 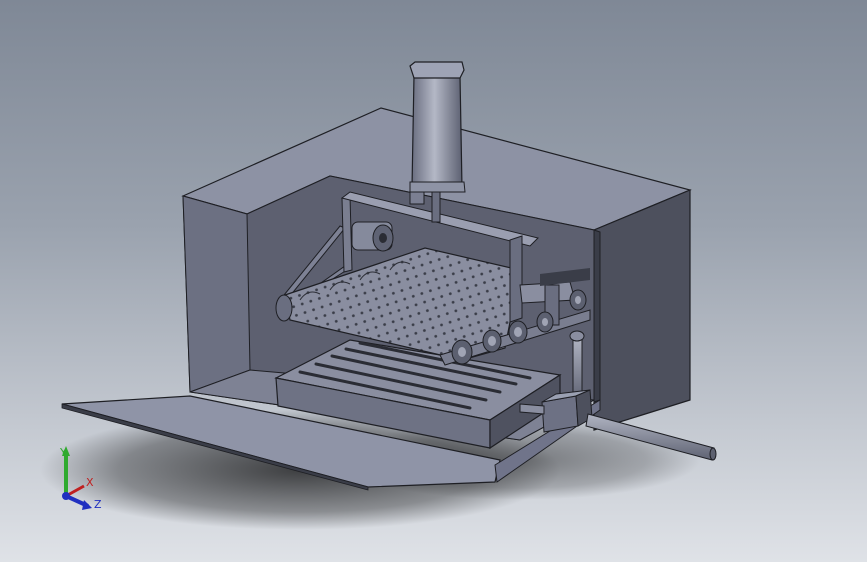 I want to click on triad-x-label: X, so click(x=90, y=482).